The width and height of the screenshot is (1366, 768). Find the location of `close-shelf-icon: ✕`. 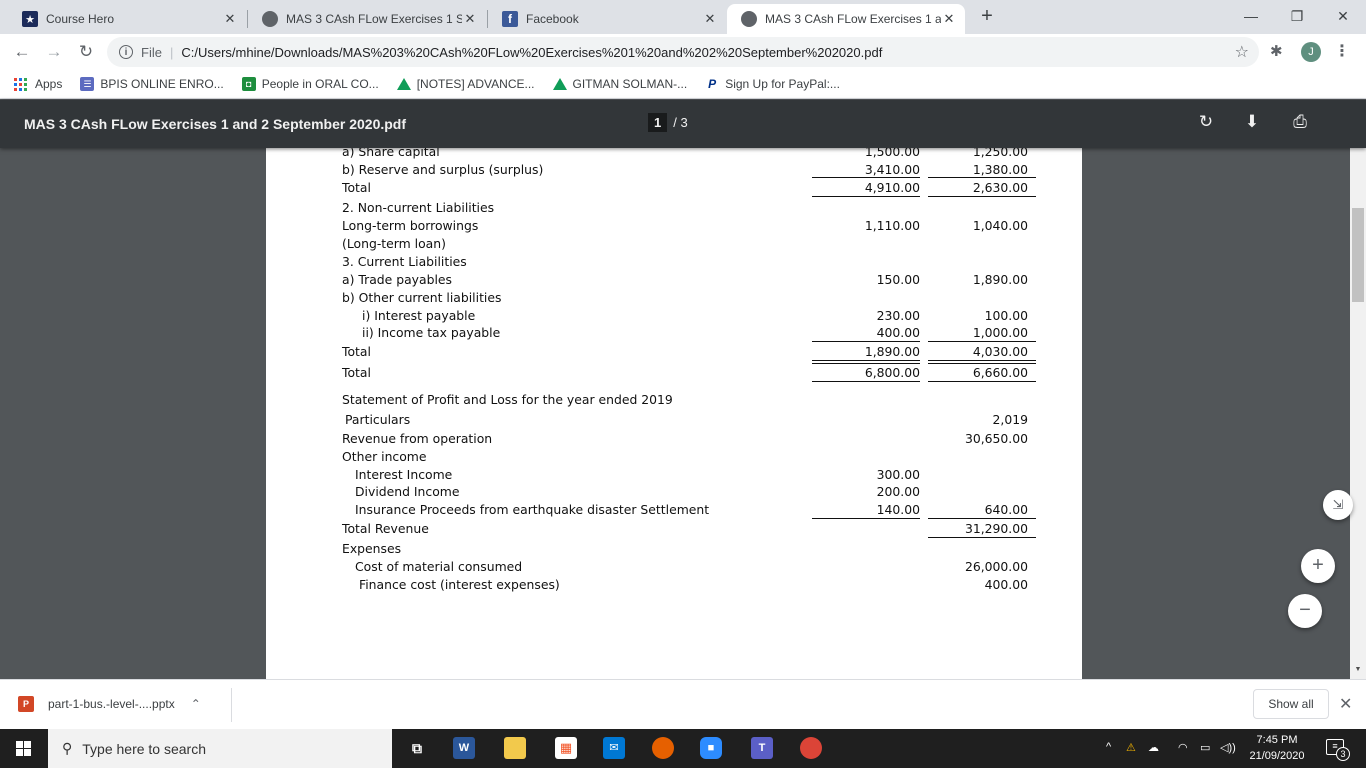

close-shelf-icon: ✕ is located at coordinates (1345, 704).